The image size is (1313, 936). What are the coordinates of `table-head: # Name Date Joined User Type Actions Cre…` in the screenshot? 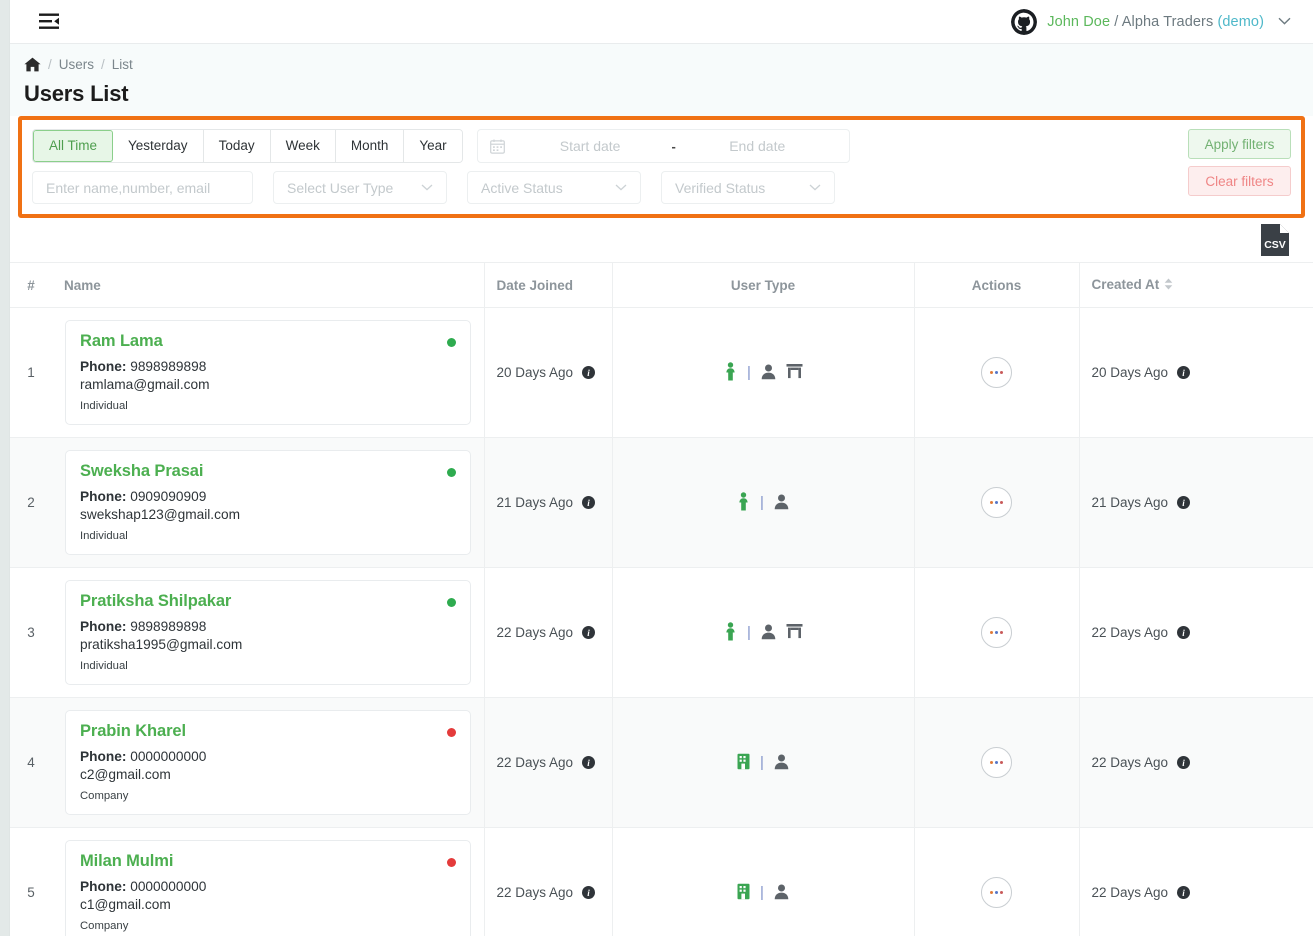 It's located at (661, 285).